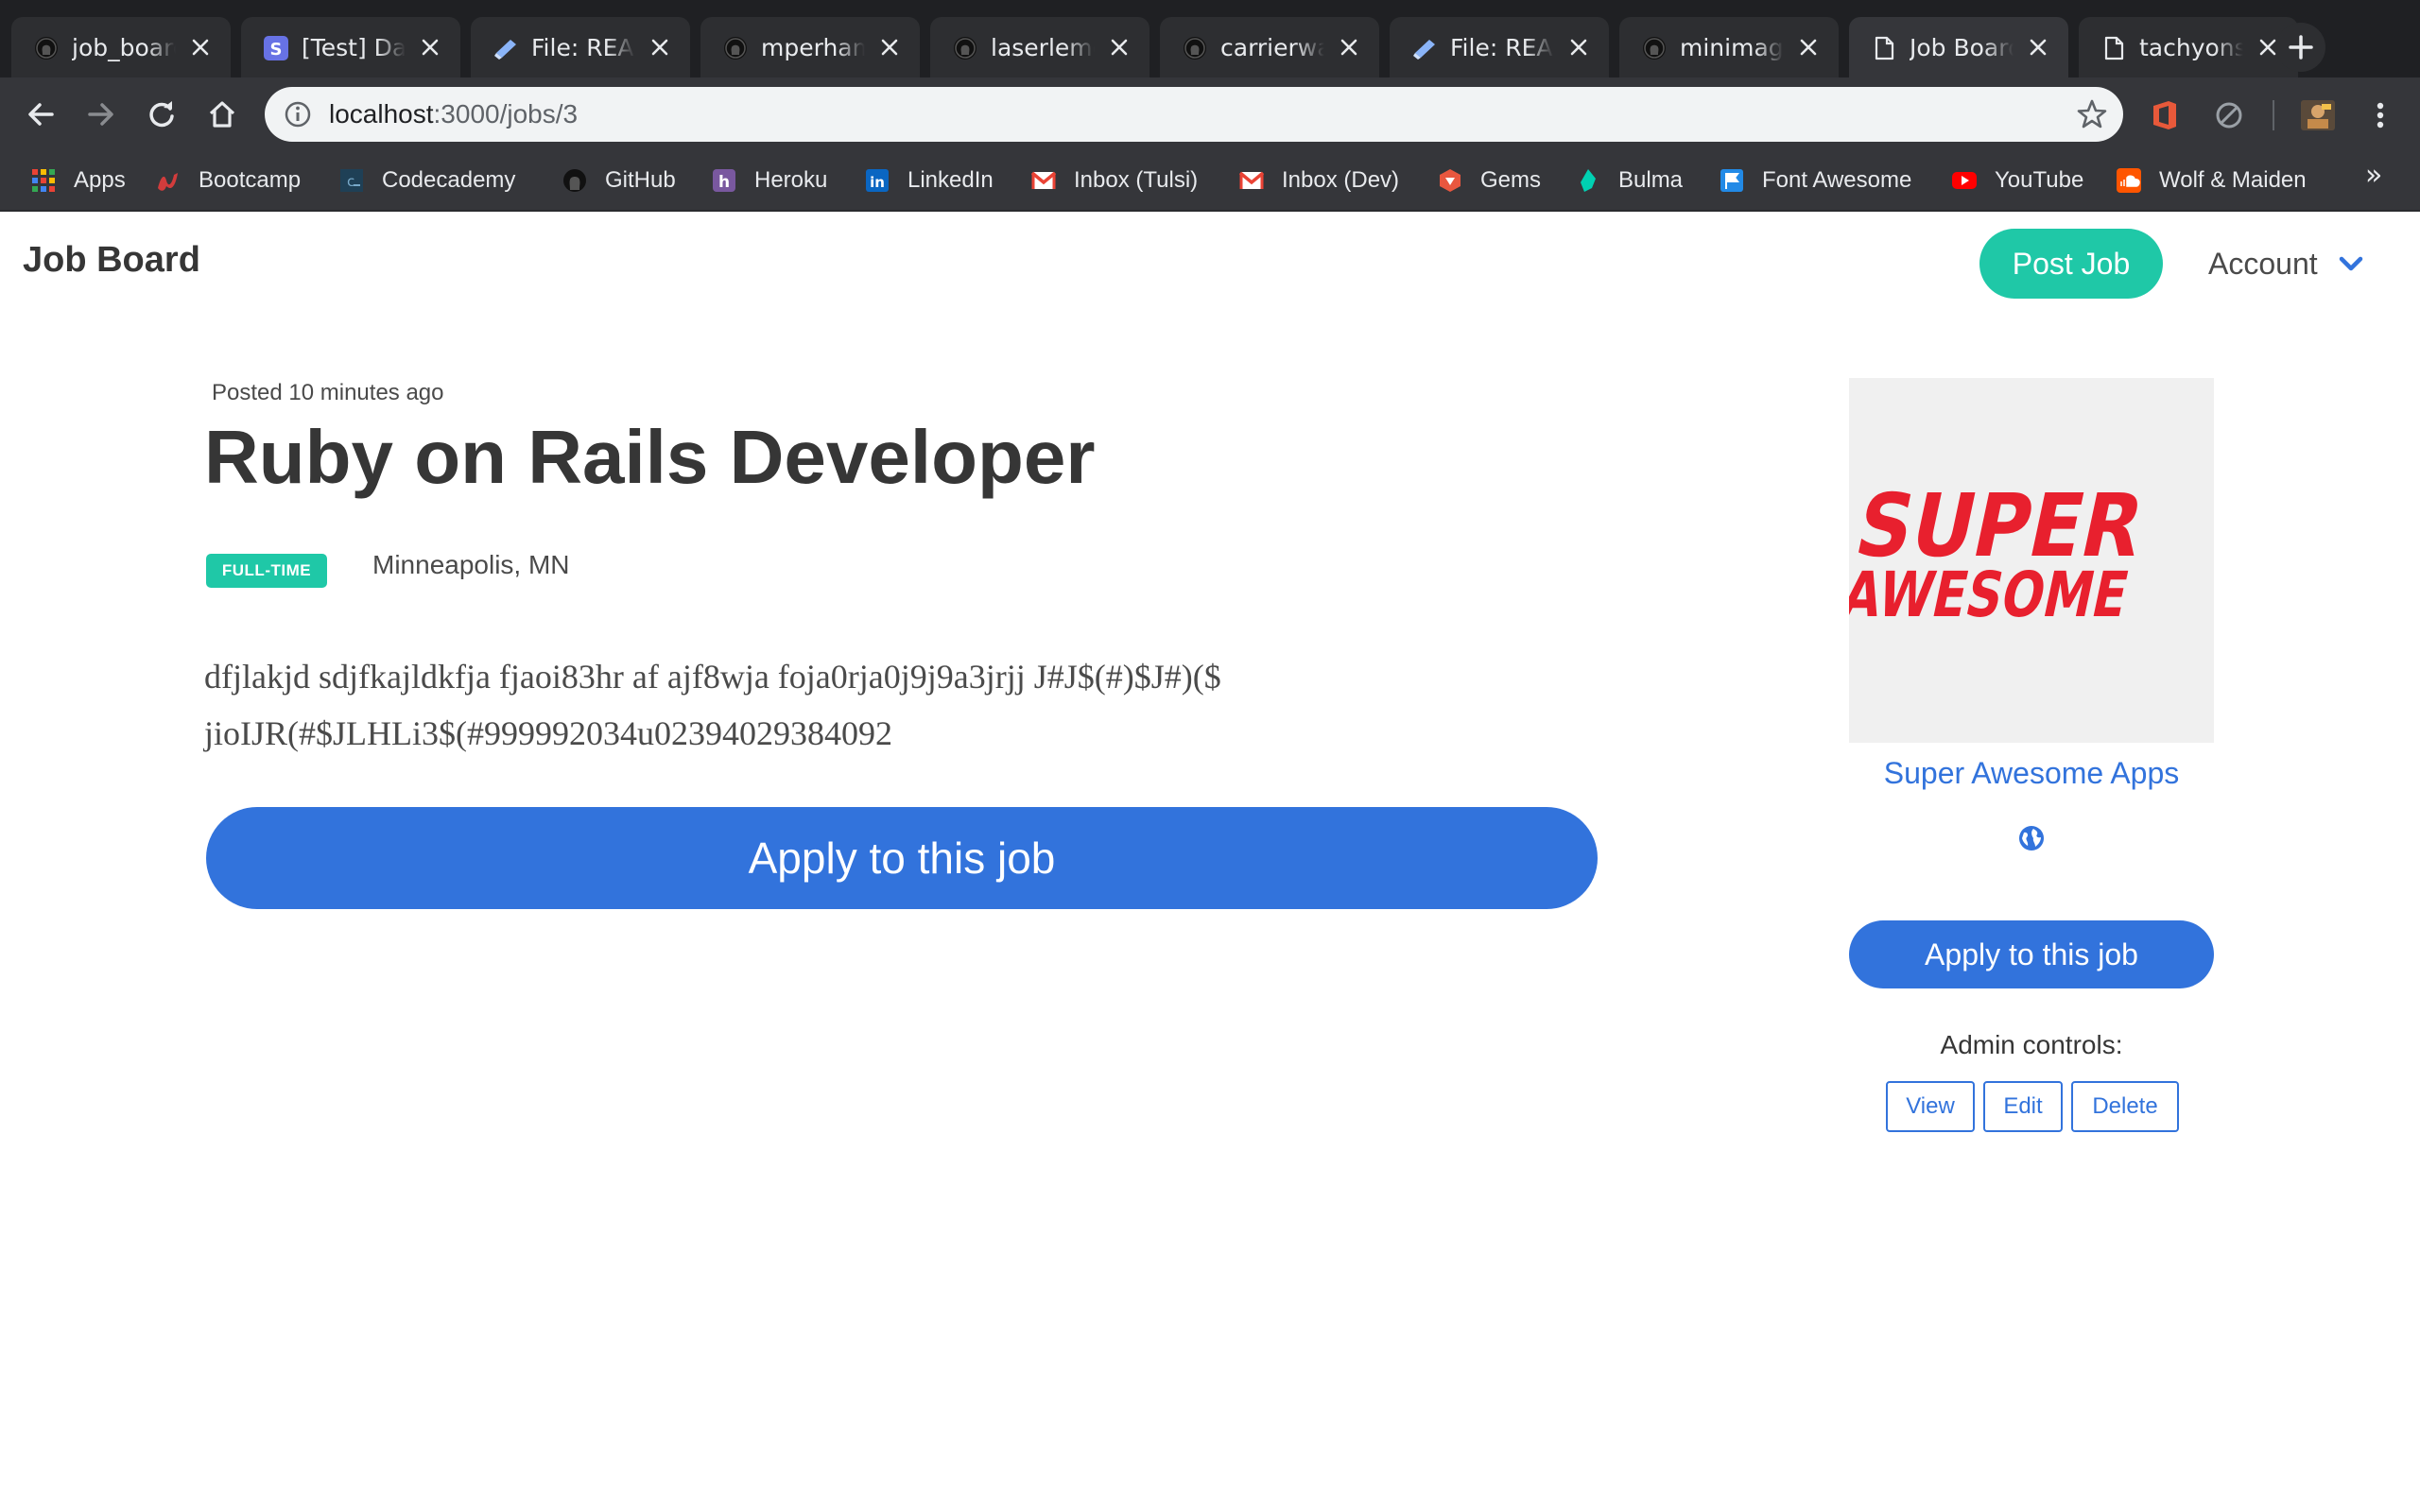  I want to click on chevron-down-icon, so click(2350, 263).